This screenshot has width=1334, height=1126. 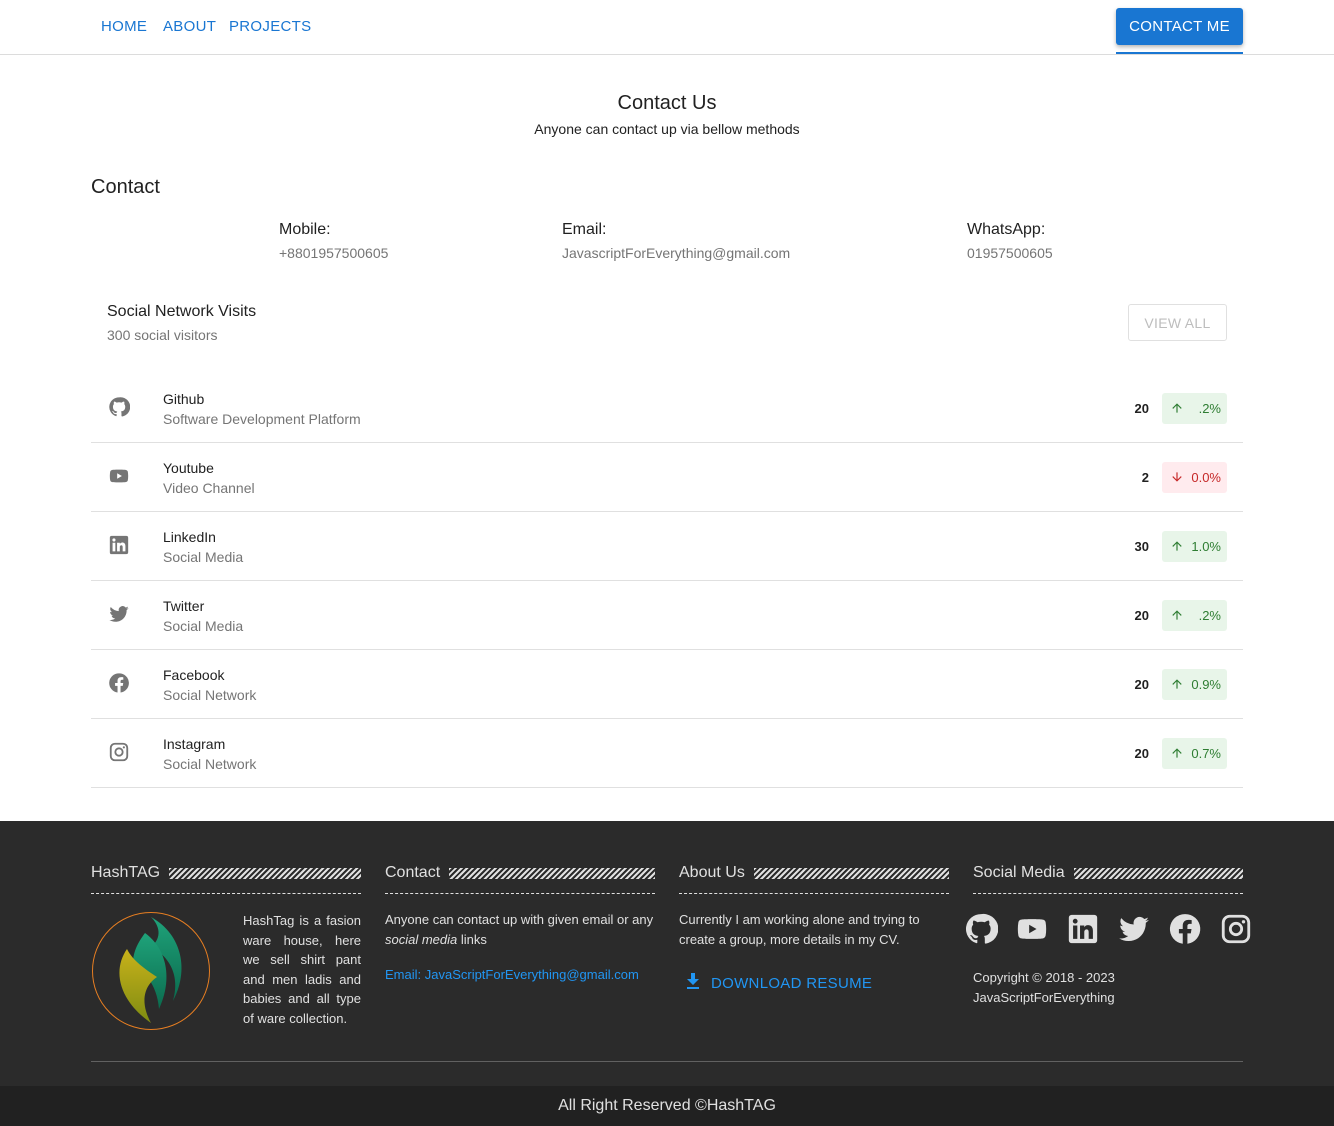 What do you see at coordinates (1141, 546) in the screenshot?
I see `social-row-count: 30` at bounding box center [1141, 546].